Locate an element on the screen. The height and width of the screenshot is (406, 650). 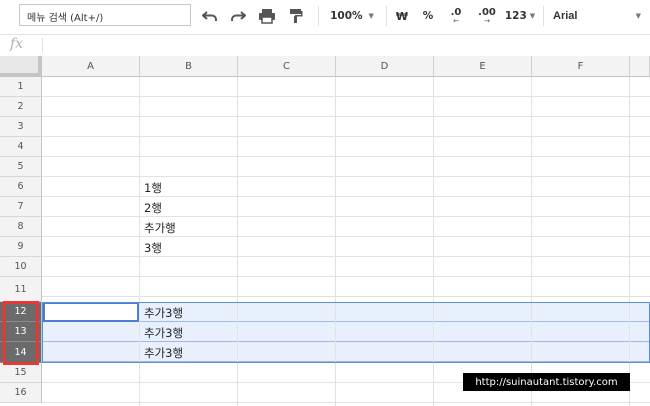
cell-b6: 1행 is located at coordinates (153, 188).